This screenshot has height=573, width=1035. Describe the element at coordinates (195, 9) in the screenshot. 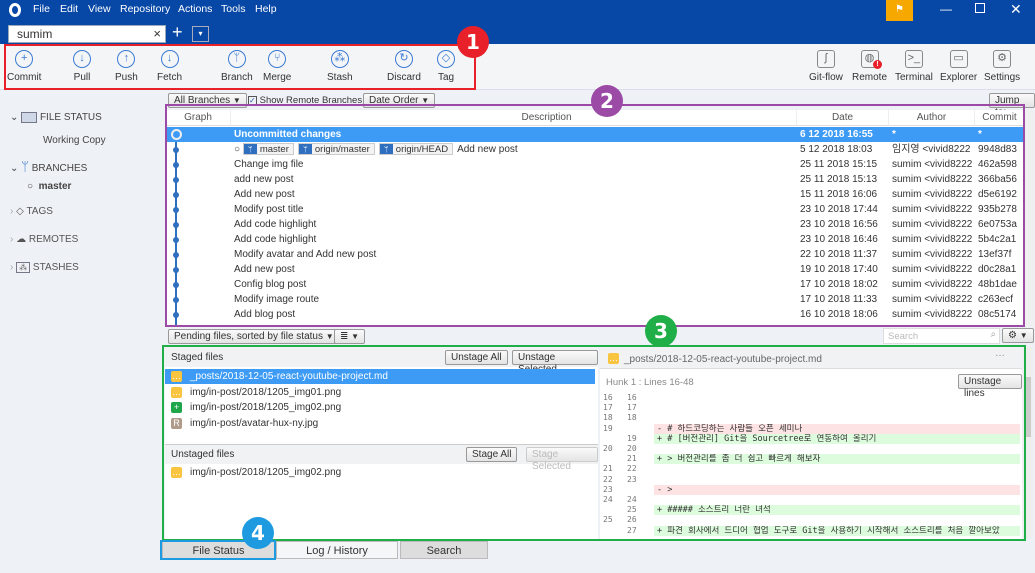

I see `menu-actions: Actions` at that location.